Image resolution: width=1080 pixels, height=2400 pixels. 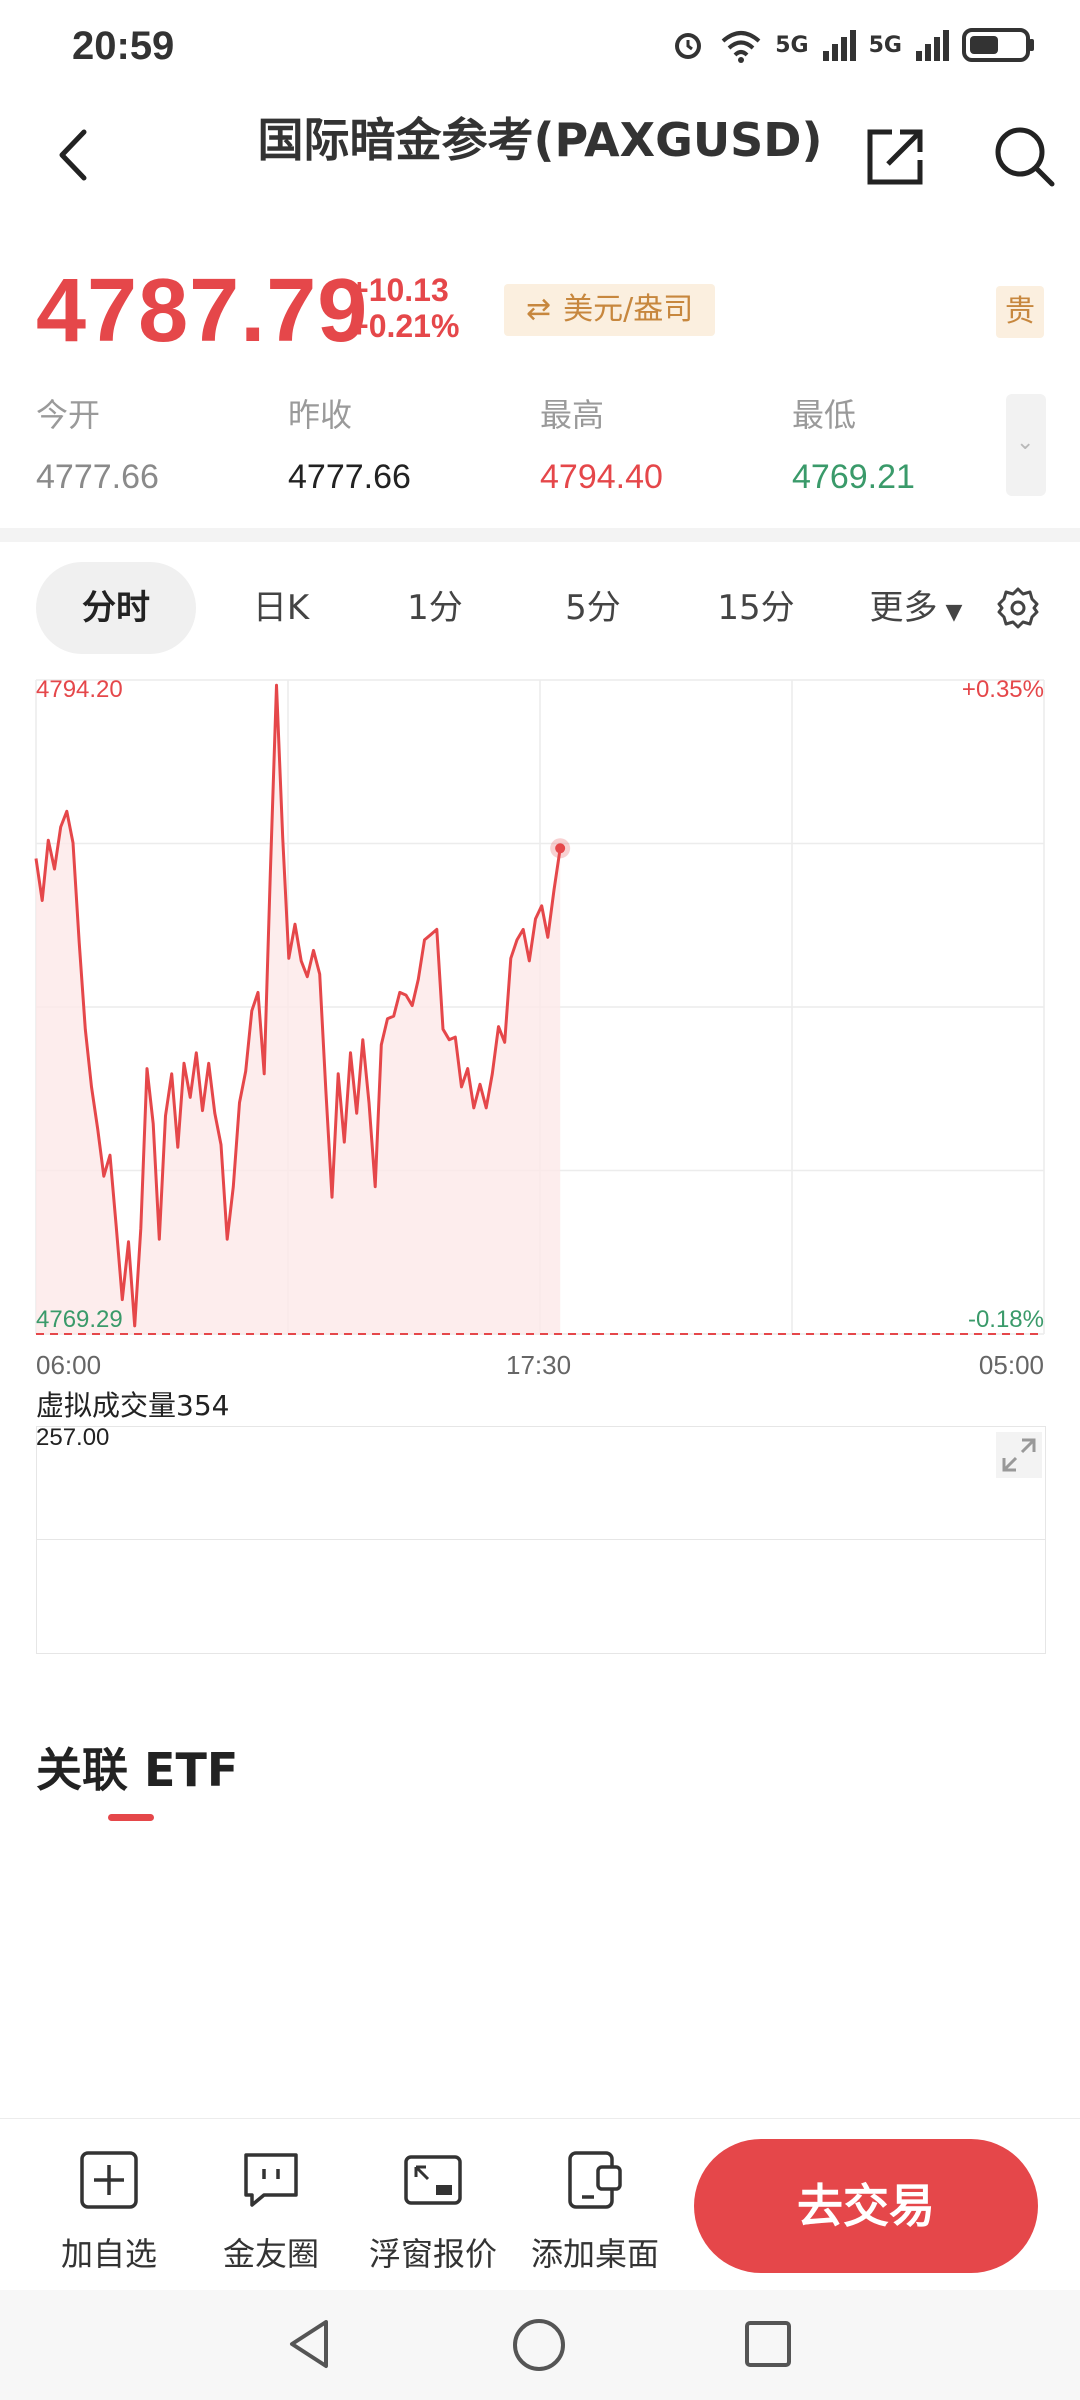 I want to click on tab-1min: 1分, so click(x=435, y=608).